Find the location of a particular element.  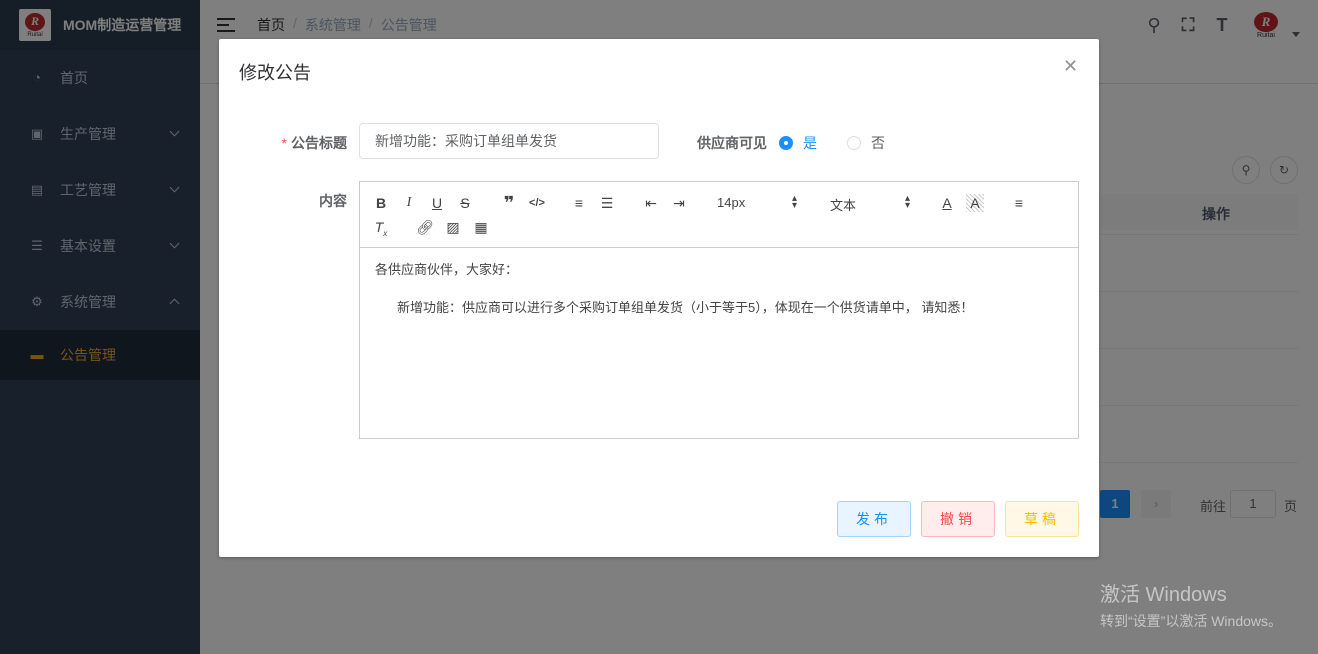

radio-unchecked-icon is located at coordinates (854, 143).